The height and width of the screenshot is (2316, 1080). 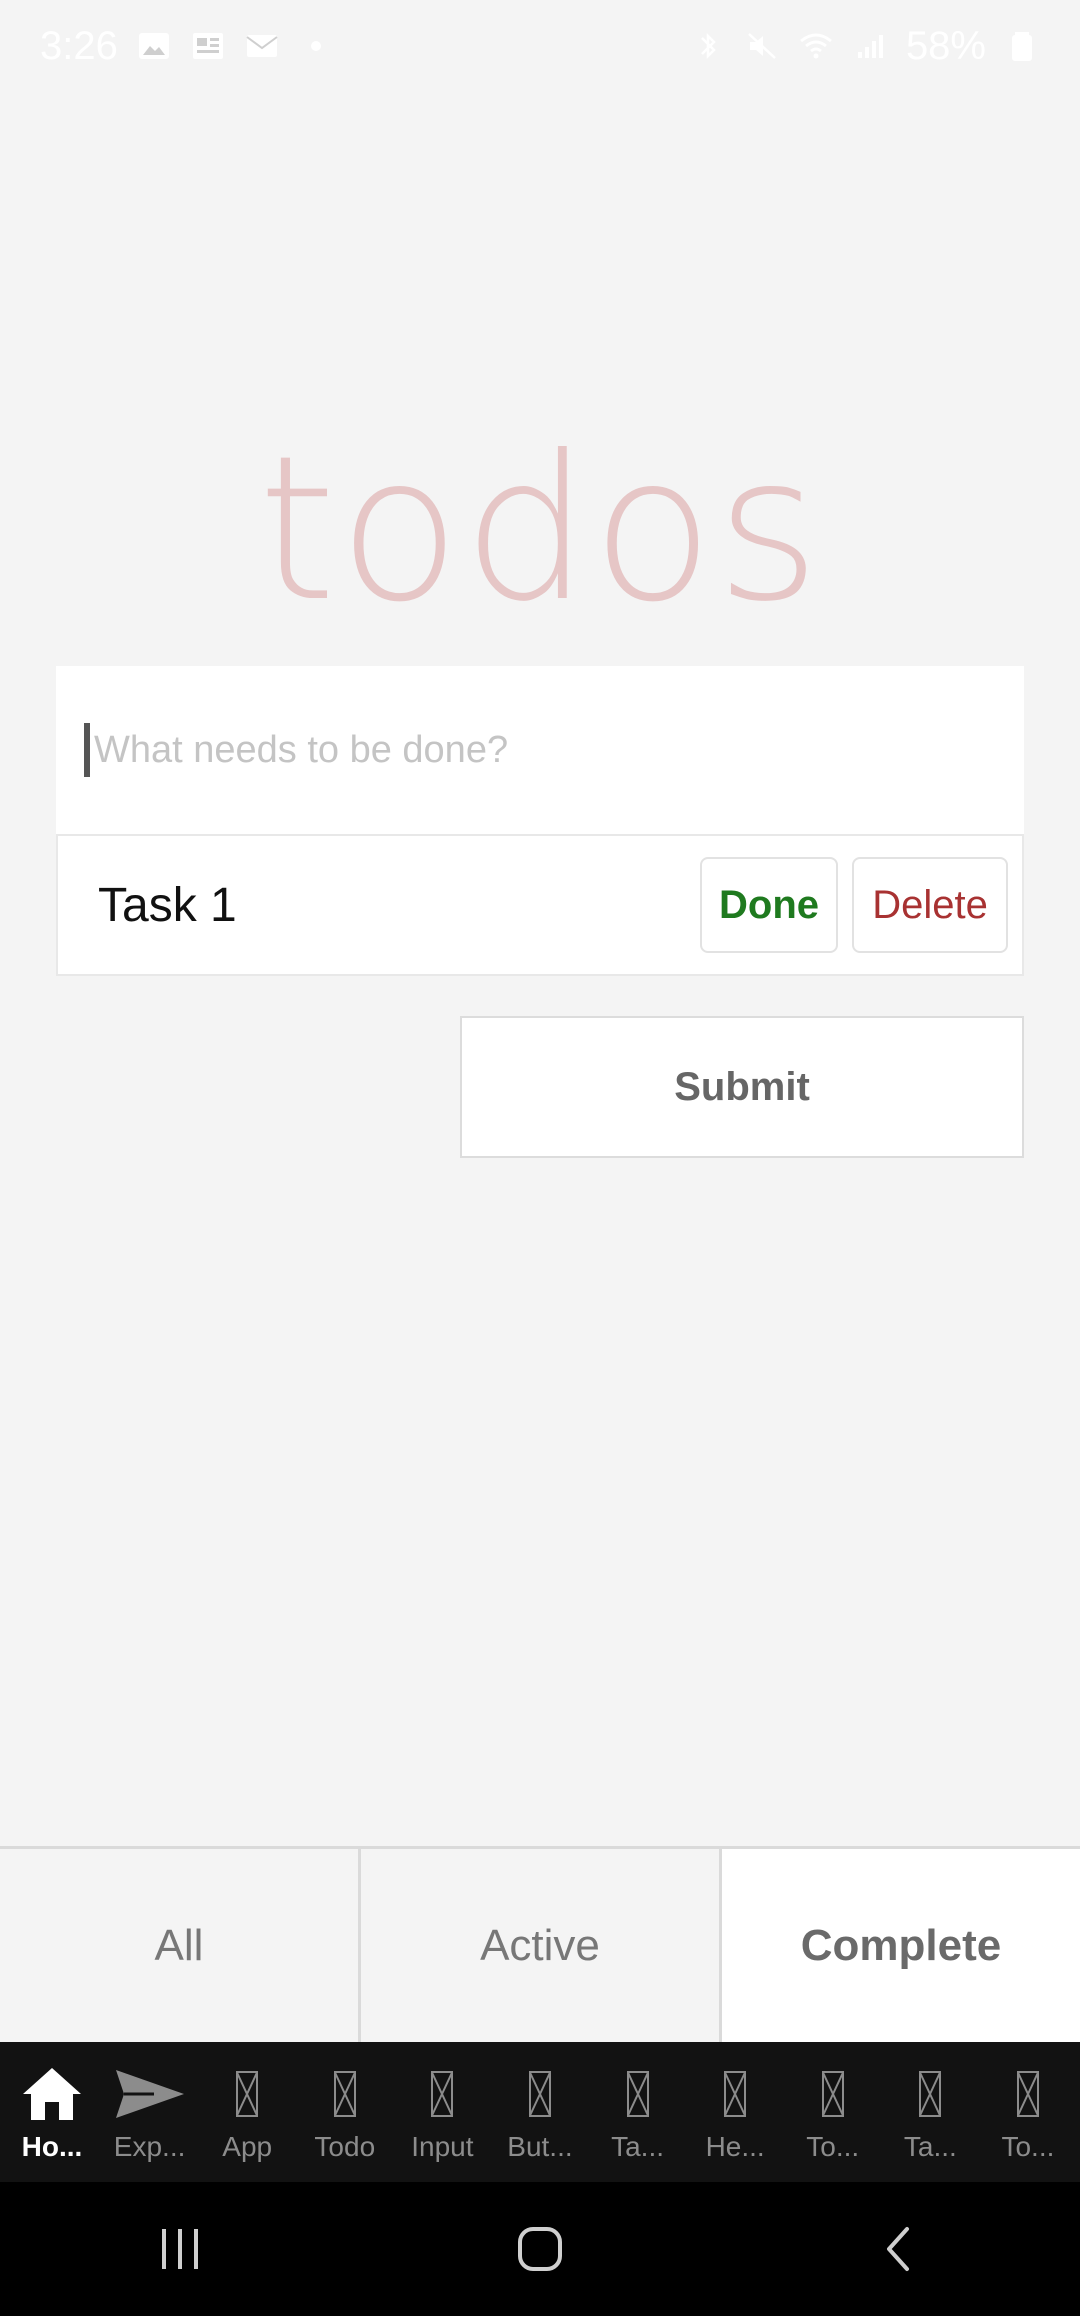 I want to click on done-button: Done, so click(x=769, y=905).